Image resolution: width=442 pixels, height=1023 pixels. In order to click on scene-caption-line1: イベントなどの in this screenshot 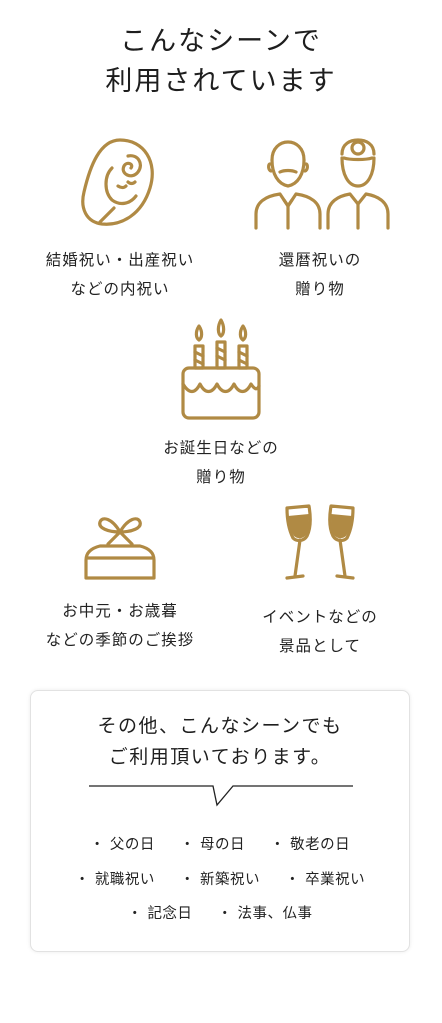, I will do `click(320, 617)`.